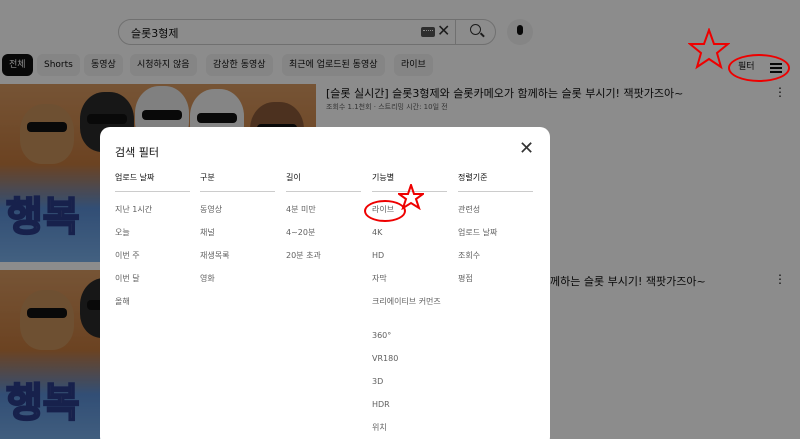  Describe the element at coordinates (409, 232) in the screenshot. I see `filter-option: 4K` at that location.